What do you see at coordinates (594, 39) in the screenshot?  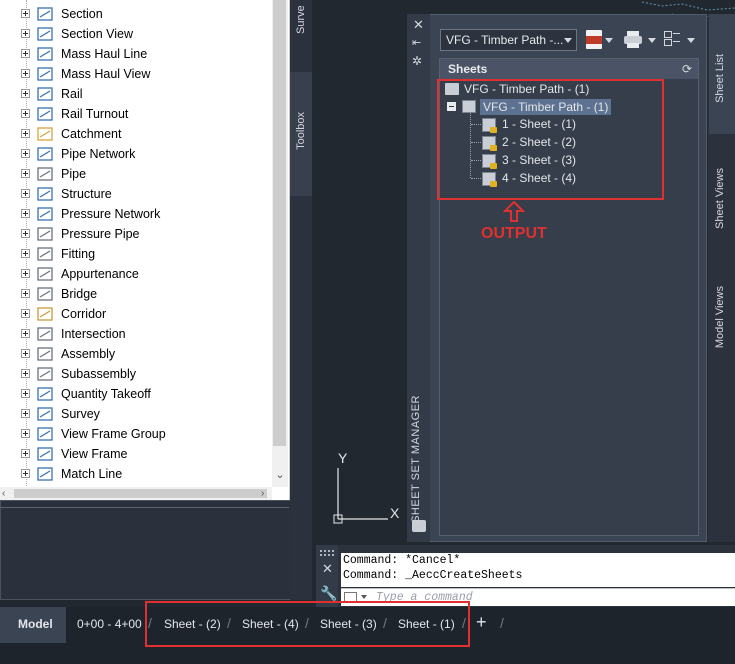 I see `publish-dwf-icon` at bounding box center [594, 39].